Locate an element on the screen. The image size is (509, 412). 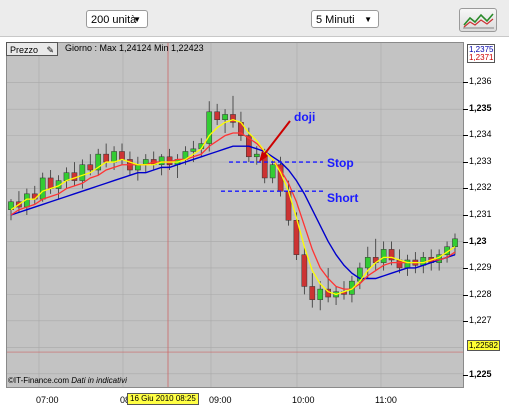
interval-select: 5 Minuti ▼ is located at coordinates (345, 19).